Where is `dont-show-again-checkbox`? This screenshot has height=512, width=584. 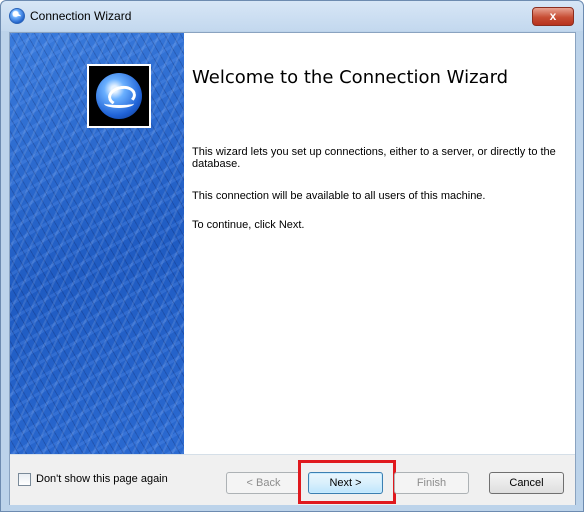
dont-show-again-checkbox is located at coordinates (24, 479).